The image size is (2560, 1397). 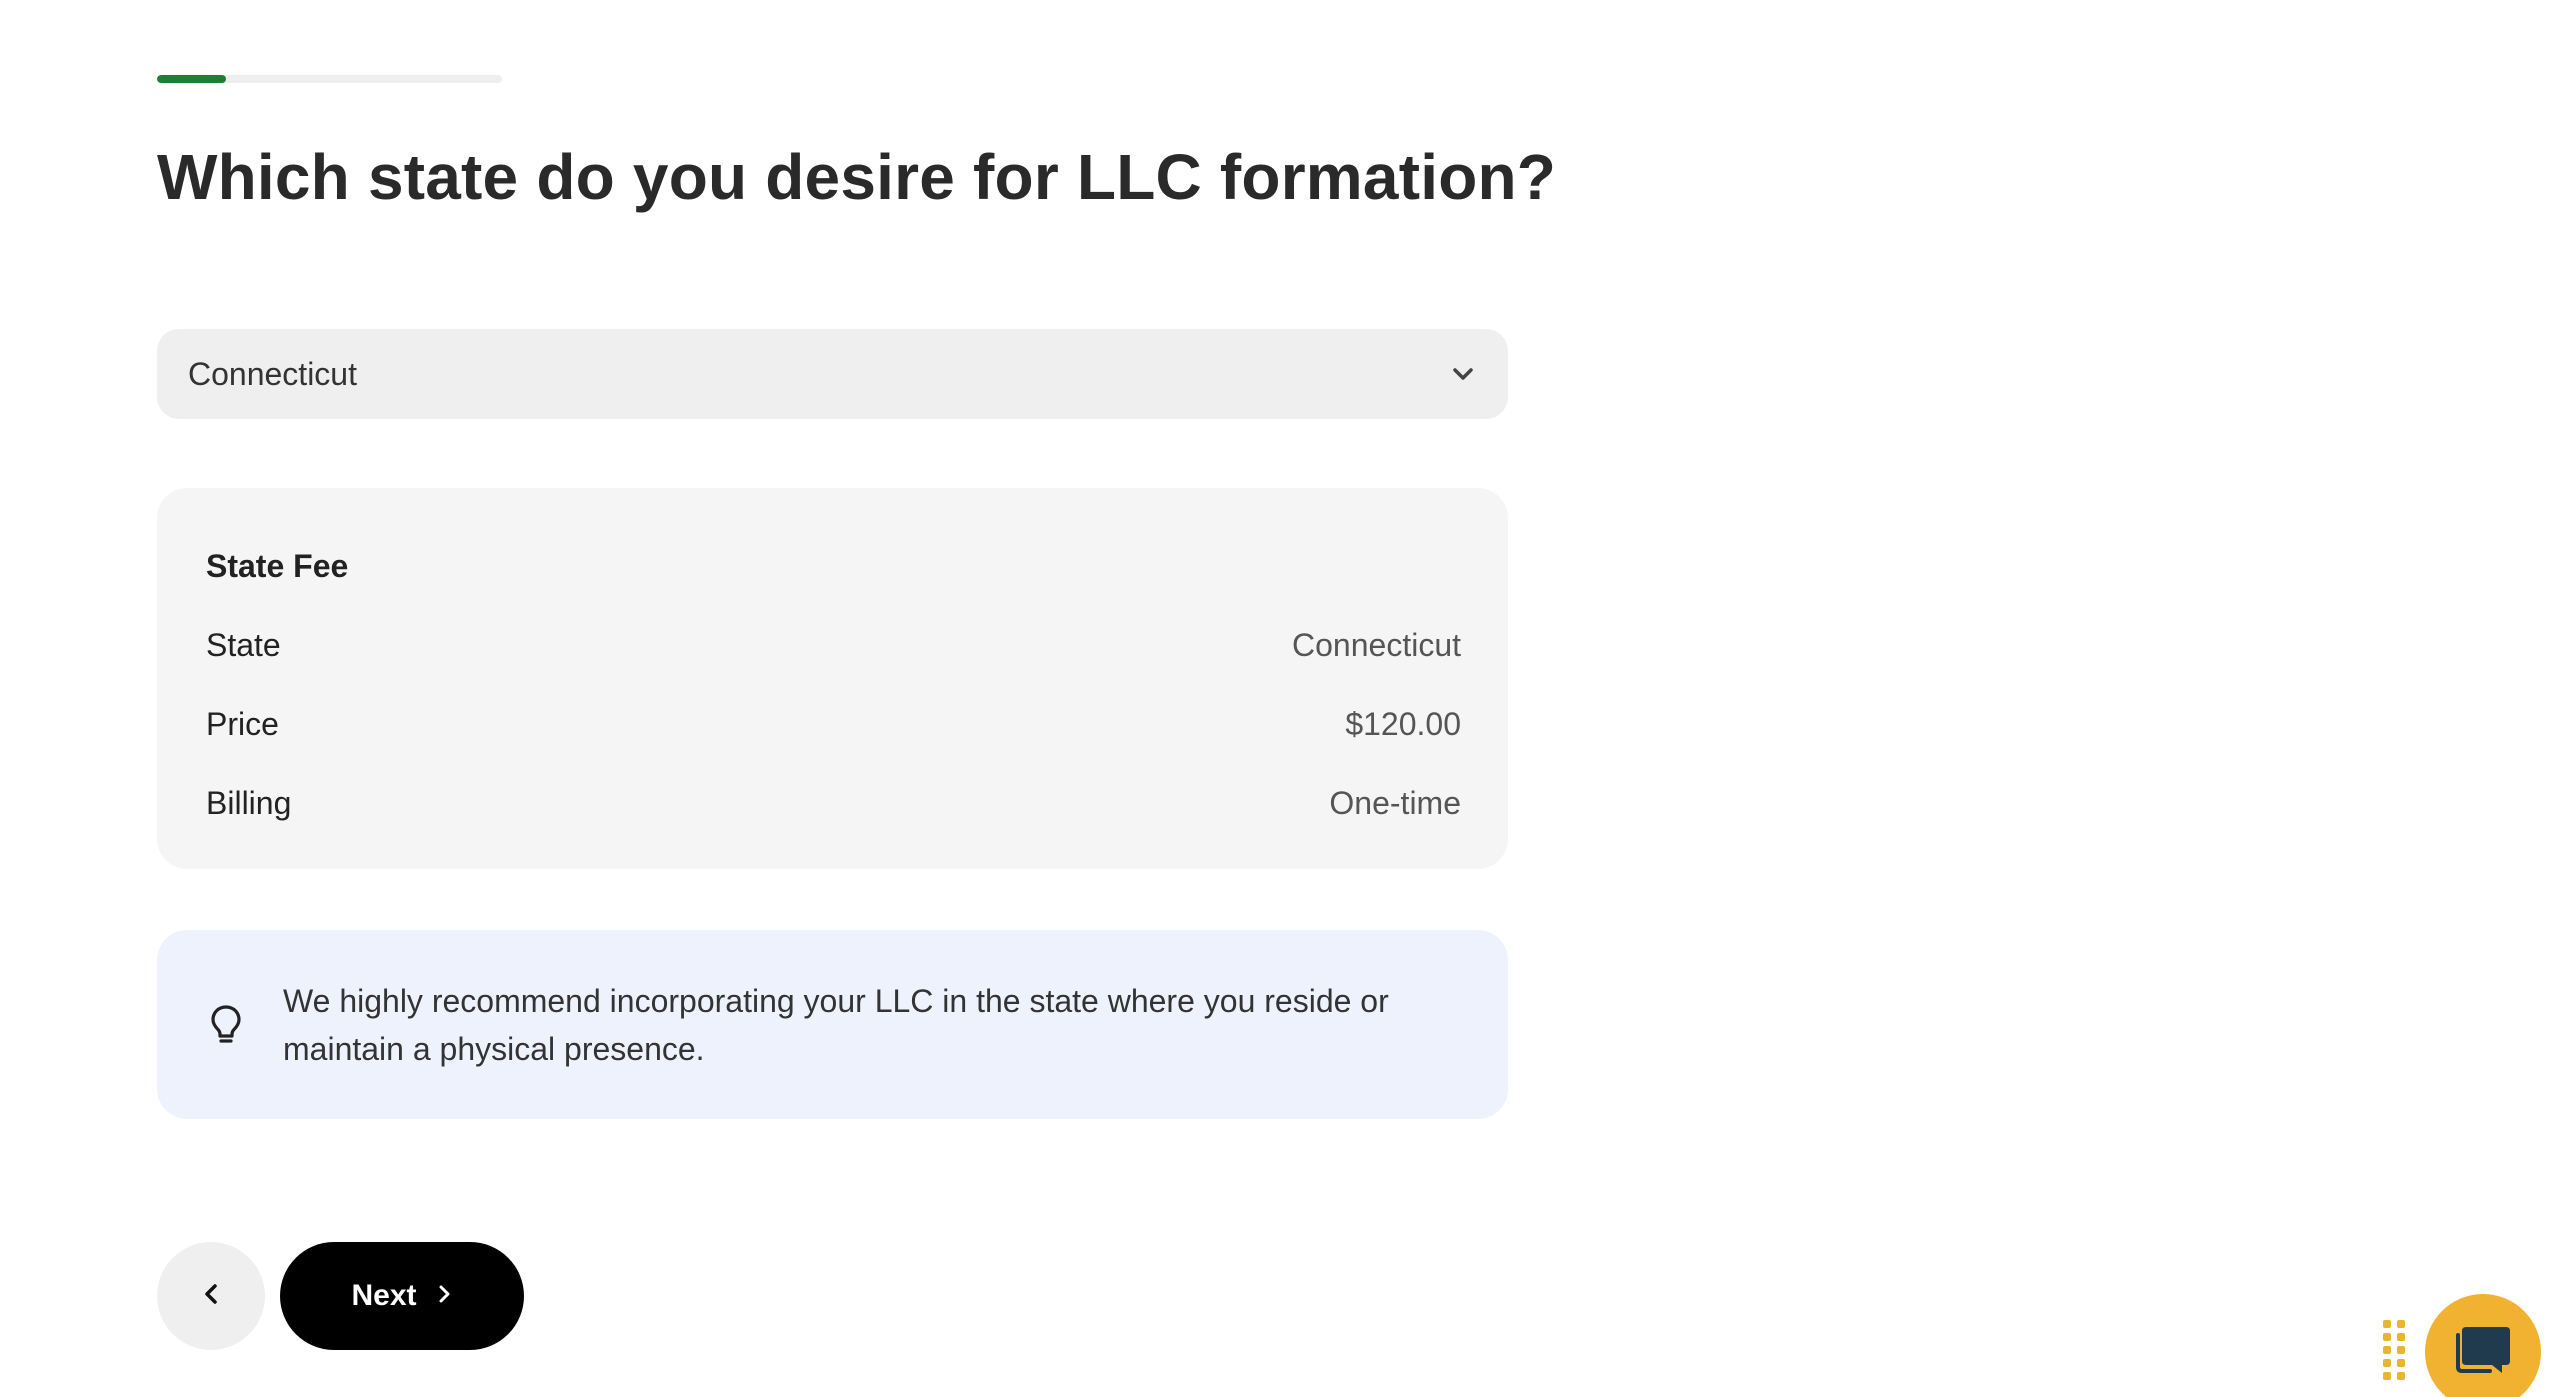 What do you see at coordinates (1463, 374) in the screenshot?
I see `chevron-down-icon` at bounding box center [1463, 374].